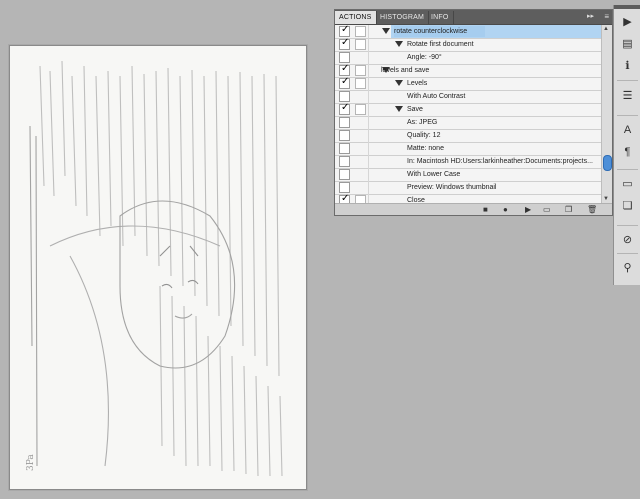  I want to click on action-row: Matte: none, so click(468, 149).